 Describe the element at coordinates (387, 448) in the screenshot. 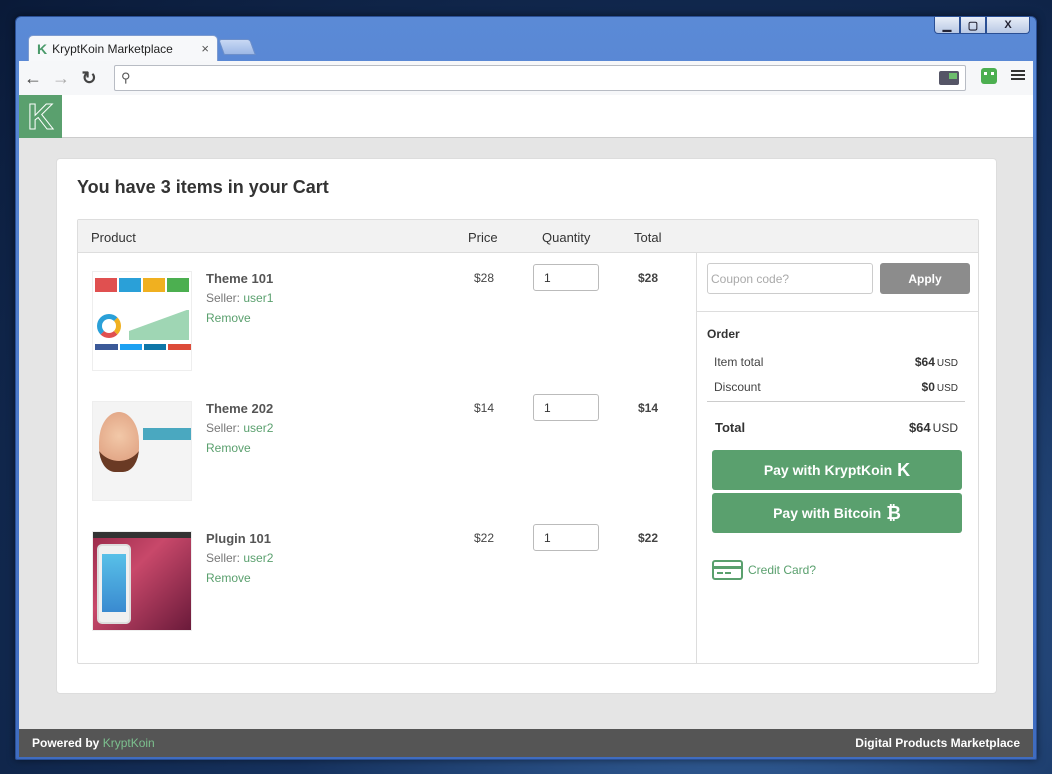

I see `table-row: Theme 202 Seller: user2 Remove $14 $14` at that location.